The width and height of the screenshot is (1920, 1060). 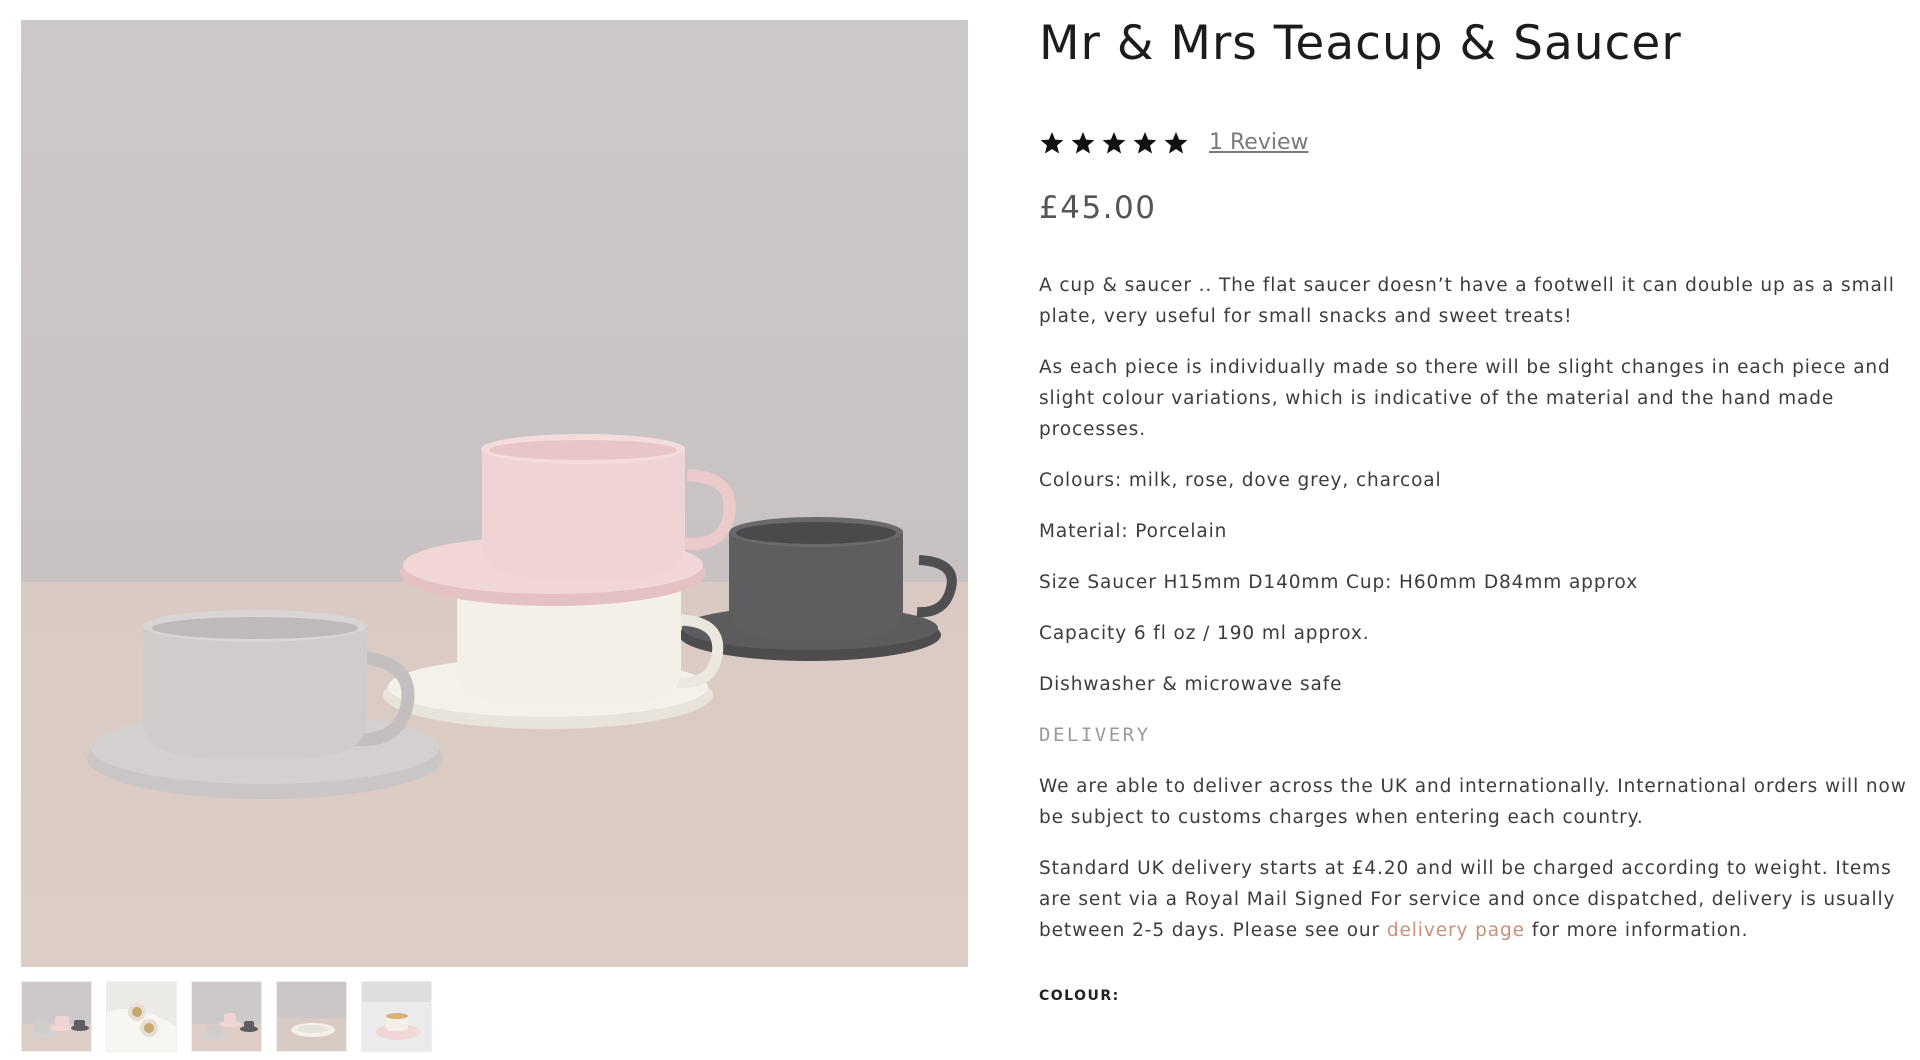 What do you see at coordinates (1240, 480) in the screenshot?
I see `colours-line: Colours: milk, rose, dove grey, charcoal` at bounding box center [1240, 480].